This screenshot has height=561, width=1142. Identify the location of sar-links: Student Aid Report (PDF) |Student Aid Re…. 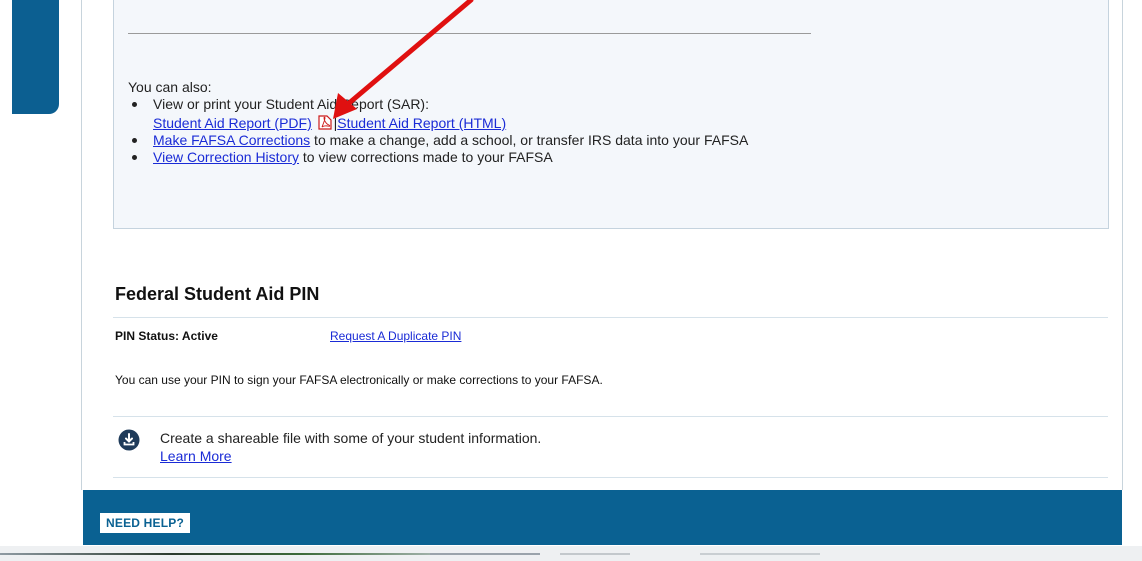
(480, 122).